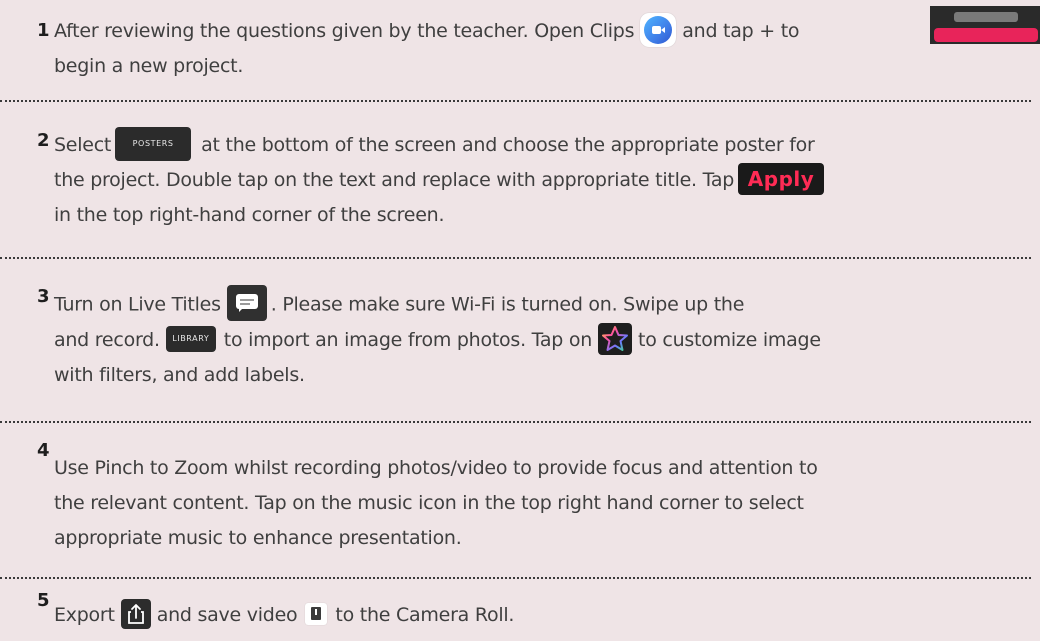  Describe the element at coordinates (135, 613) in the screenshot. I see `share-export-icon` at that location.